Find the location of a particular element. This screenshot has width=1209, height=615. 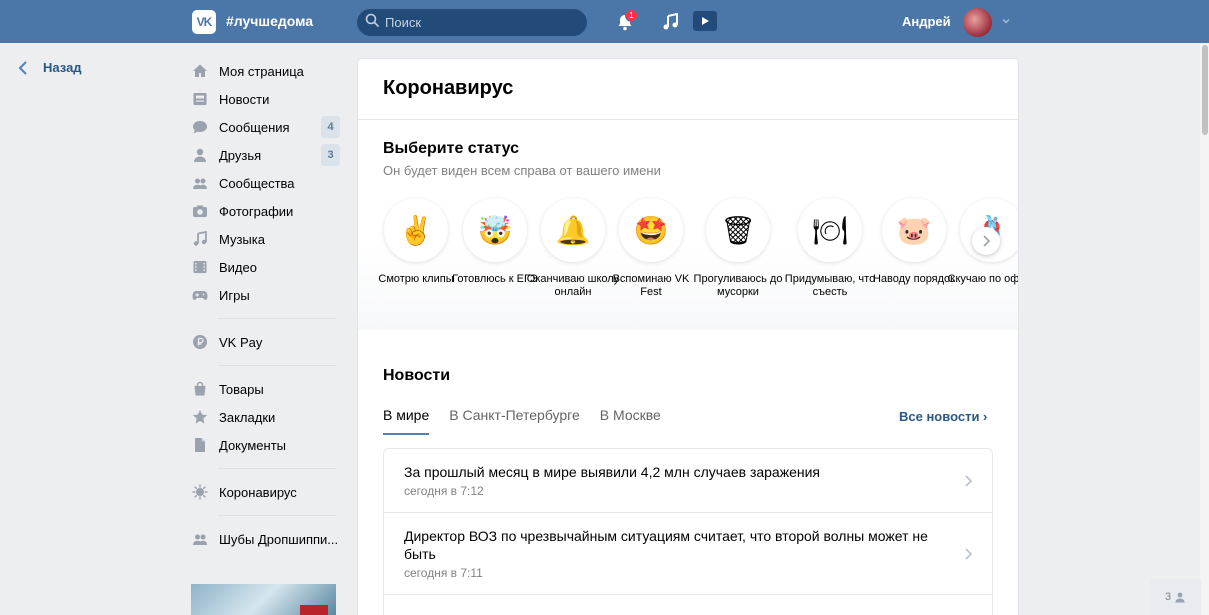

status-title: Выберите статус is located at coordinates (451, 148).